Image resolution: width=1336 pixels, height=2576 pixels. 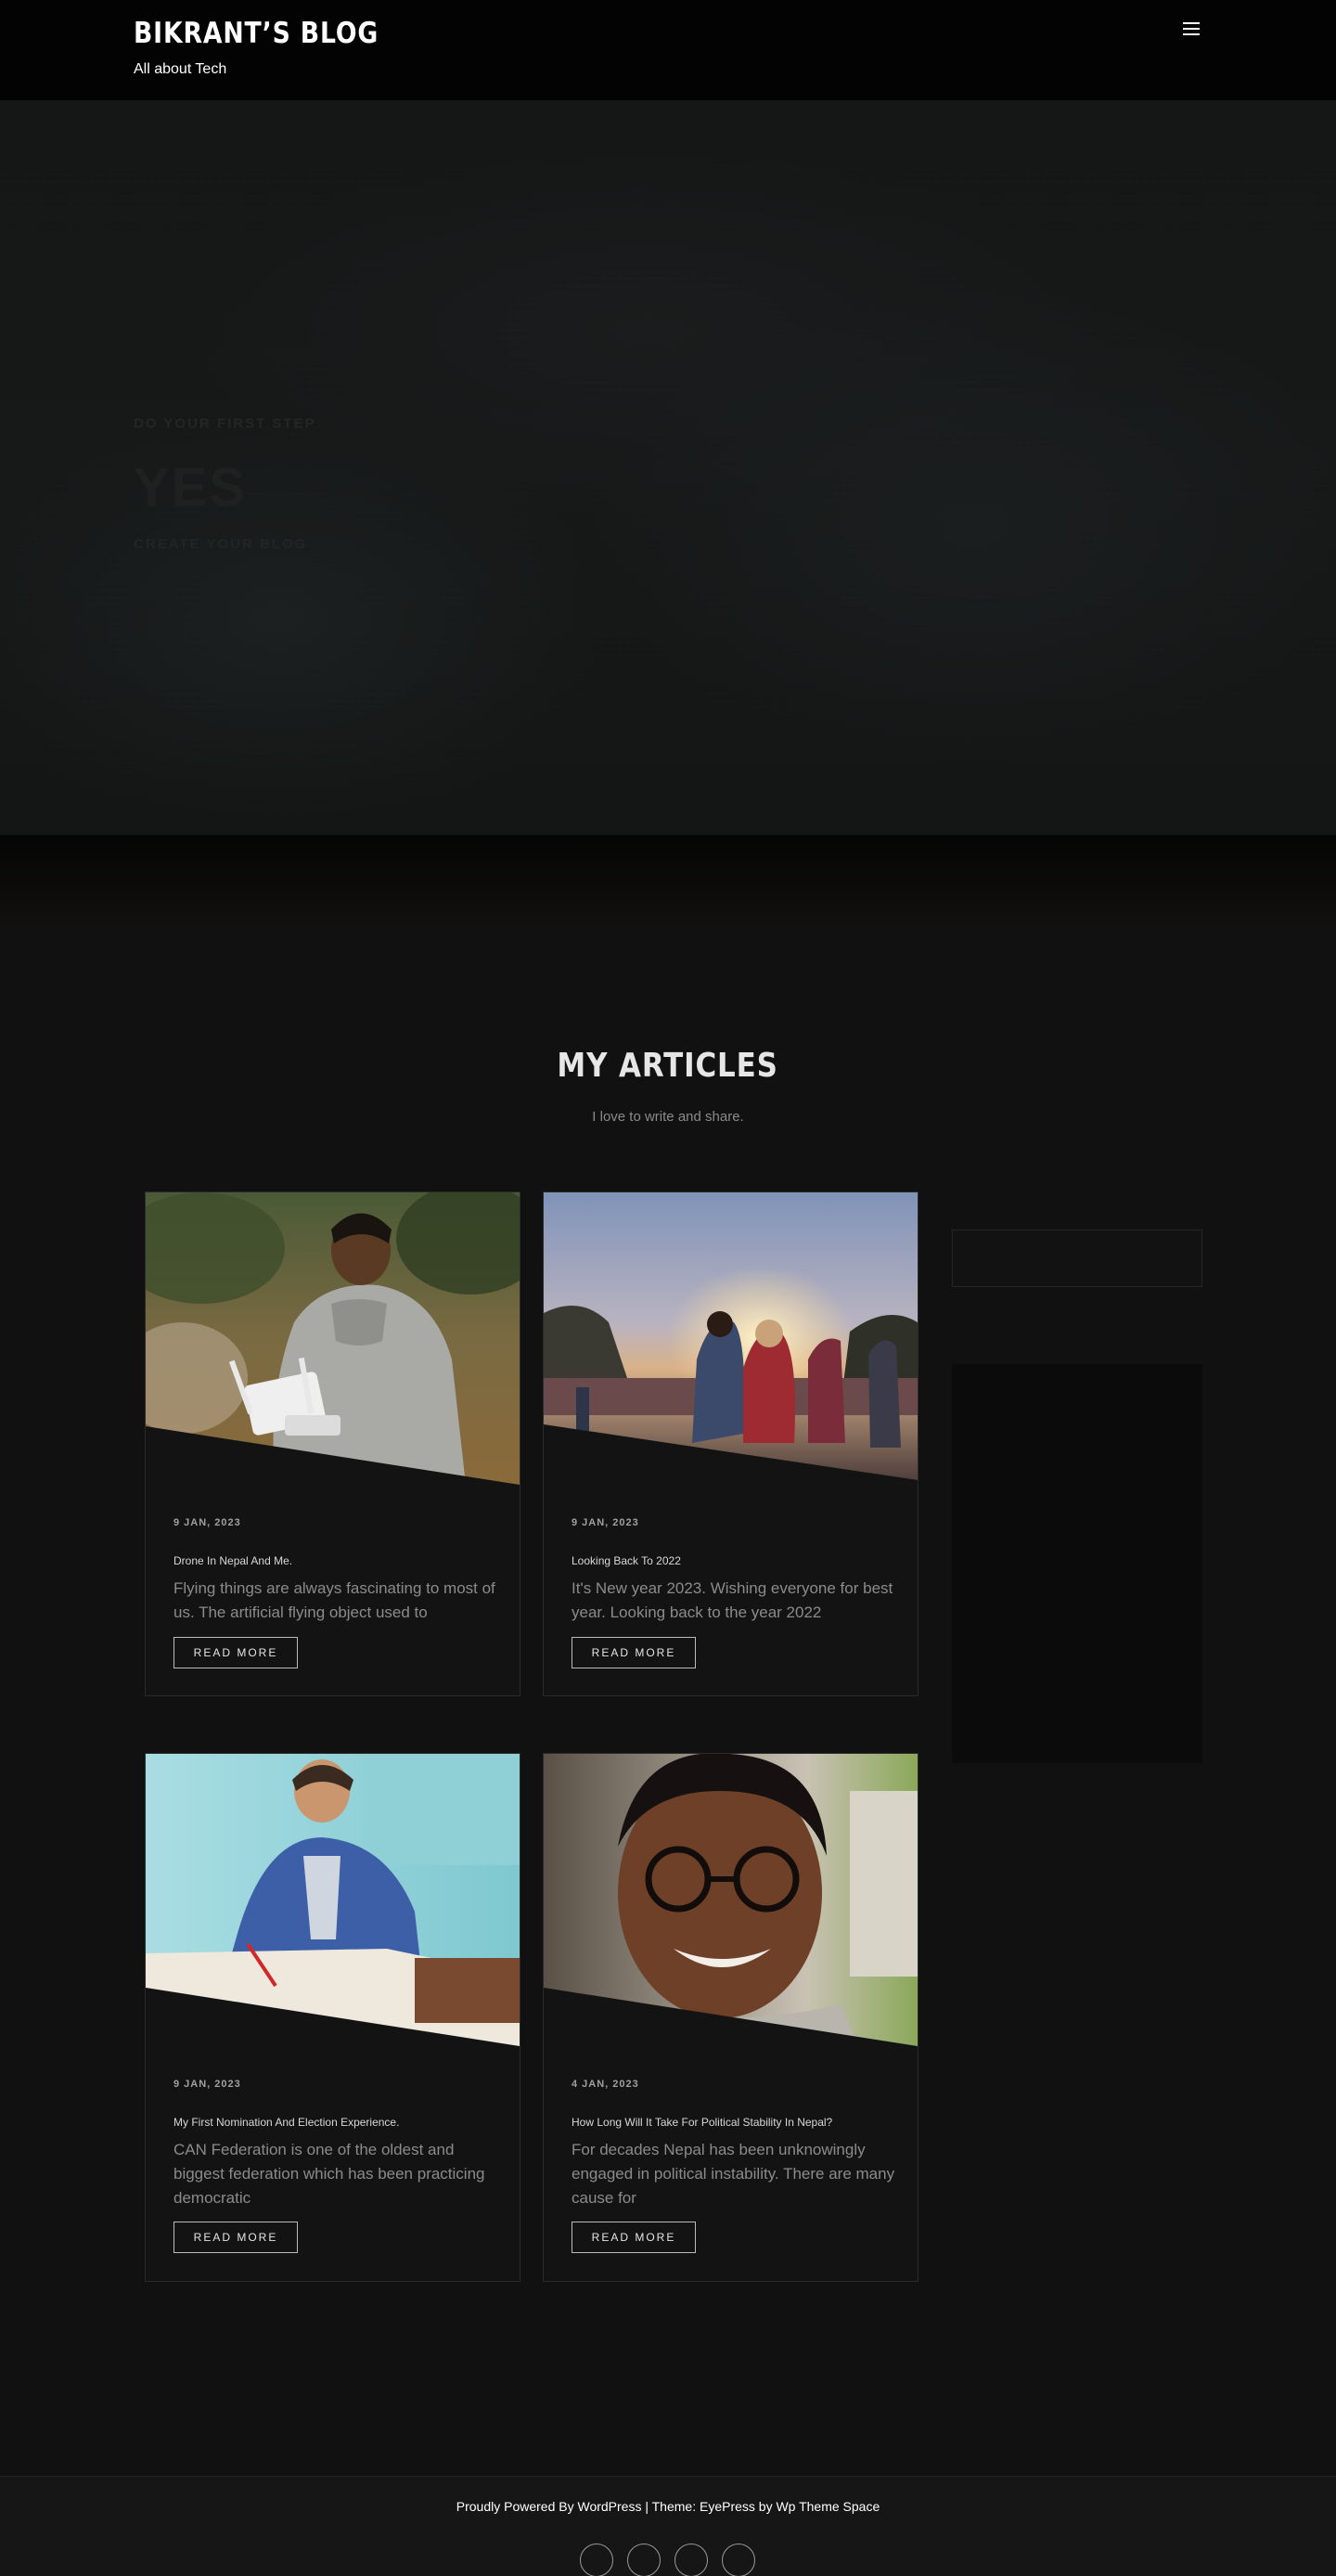 What do you see at coordinates (1077, 1258) in the screenshot?
I see `sidebar-search-widget` at bounding box center [1077, 1258].